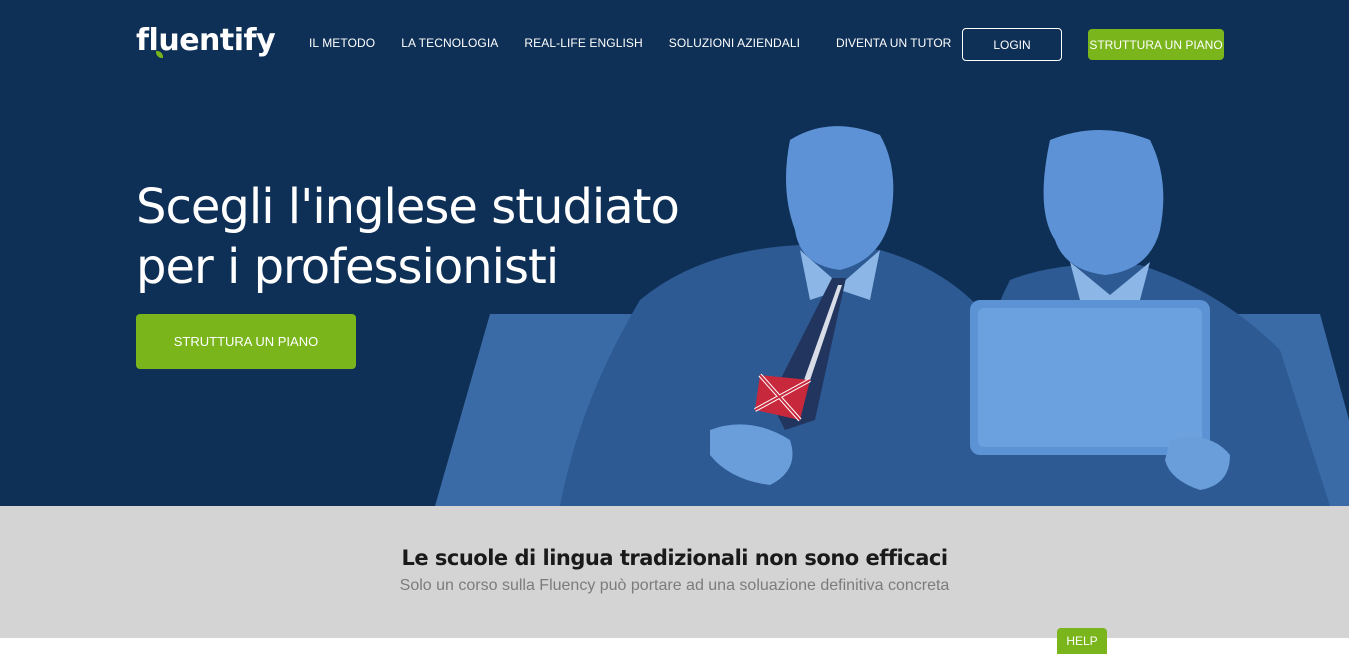 The image size is (1349, 654). I want to click on header-plan-button: STRUTTURA UN PIANO, so click(1156, 44).